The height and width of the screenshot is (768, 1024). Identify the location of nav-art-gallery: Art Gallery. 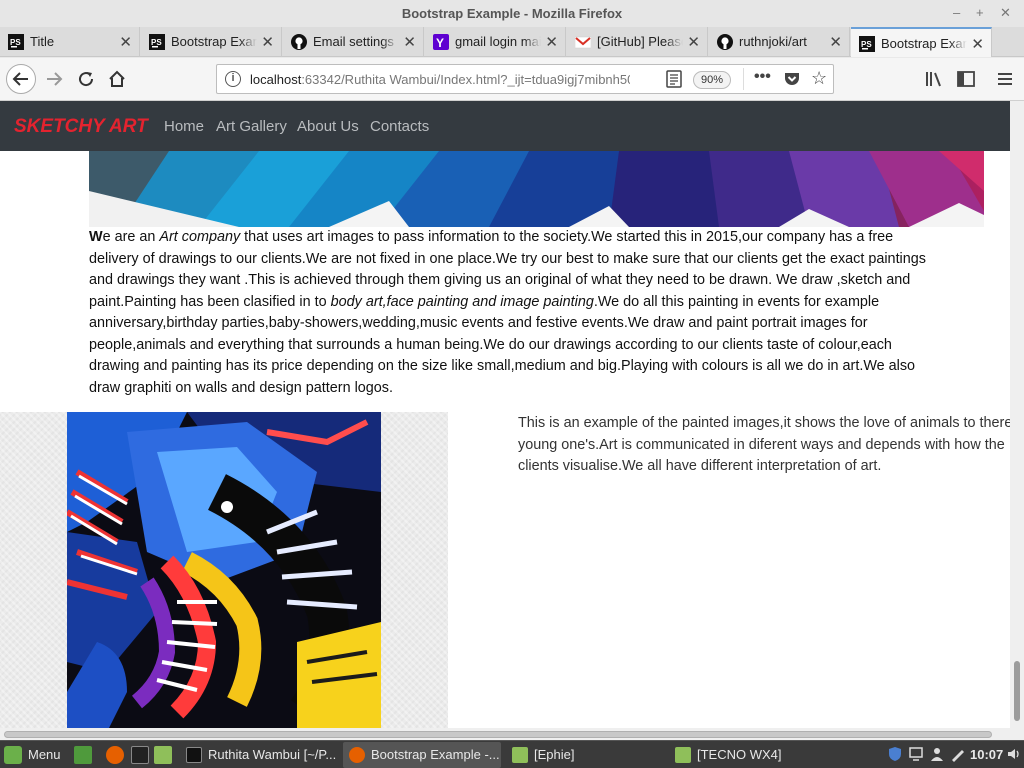
(251, 126).